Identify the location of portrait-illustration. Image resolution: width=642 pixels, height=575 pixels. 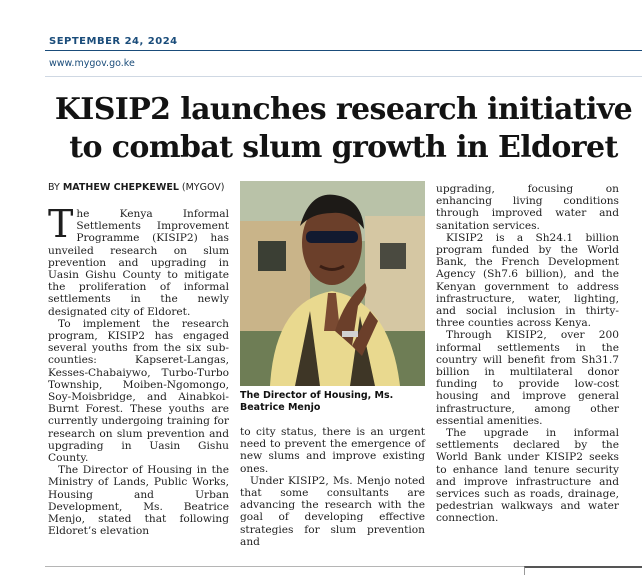
(332, 283).